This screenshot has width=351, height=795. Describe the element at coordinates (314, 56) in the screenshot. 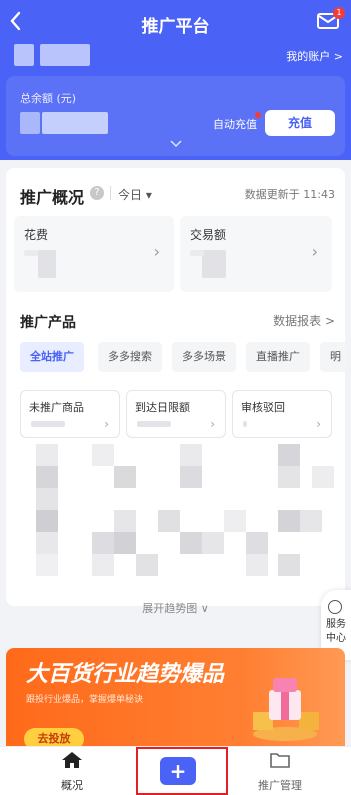

I see `my-account-link: 我的账户 >` at that location.